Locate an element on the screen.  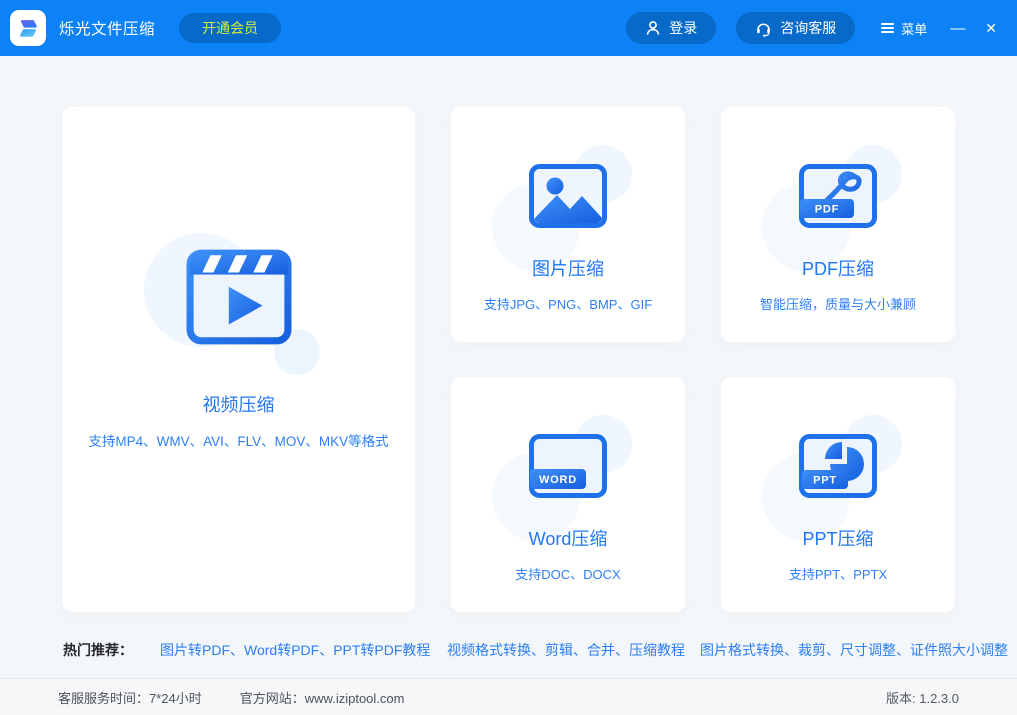
support-button: 咨询客服 is located at coordinates (796, 28).